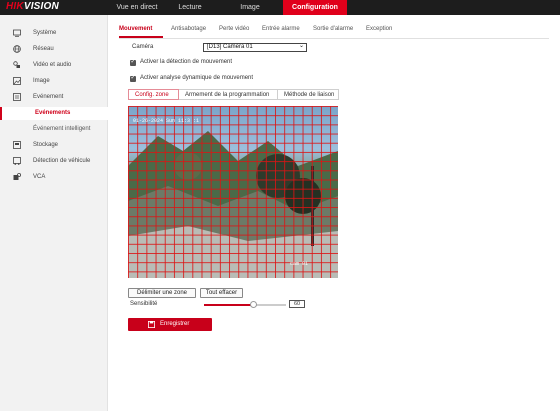 The image size is (560, 411). I want to click on sidebar-item-label: Réseau, so click(43, 49).